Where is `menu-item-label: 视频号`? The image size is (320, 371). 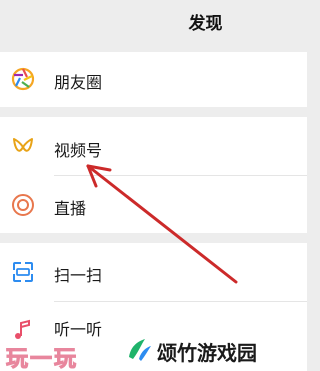 menu-item-label: 视频号 is located at coordinates (78, 150).